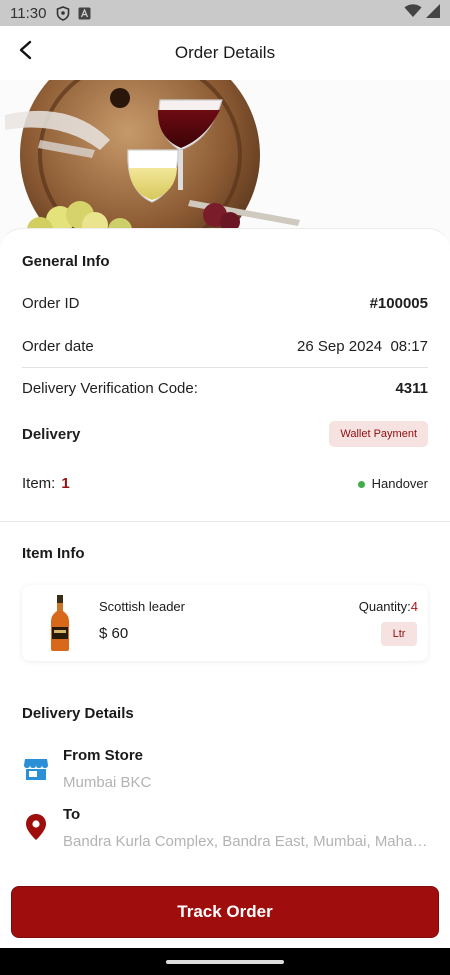 The width and height of the screenshot is (450, 975). What do you see at coordinates (384, 606) in the screenshot?
I see `quantity-label: Quantity:` at bounding box center [384, 606].